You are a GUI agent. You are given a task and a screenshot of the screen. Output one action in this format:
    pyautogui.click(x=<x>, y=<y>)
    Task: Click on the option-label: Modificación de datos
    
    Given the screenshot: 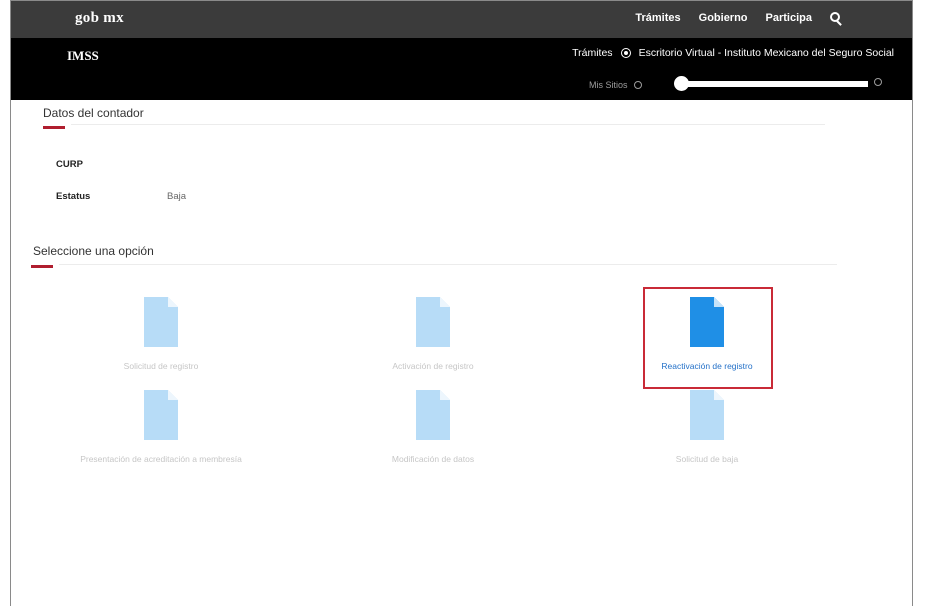 What is the action you would take?
    pyautogui.click(x=433, y=459)
    